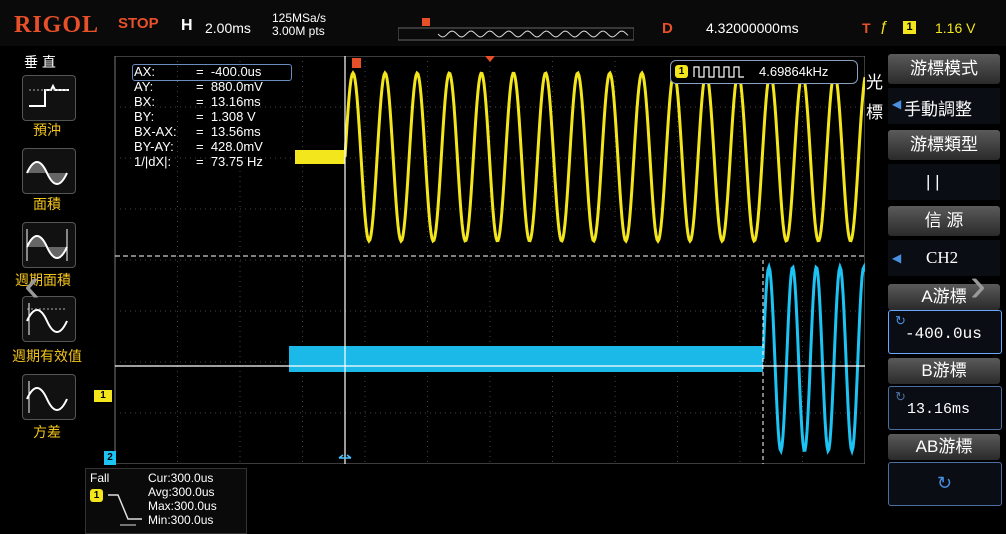 This screenshot has height=534, width=1006. Describe the element at coordinates (229, 161) in the screenshot. I see `readout-value: = 73.75 Hz` at that location.